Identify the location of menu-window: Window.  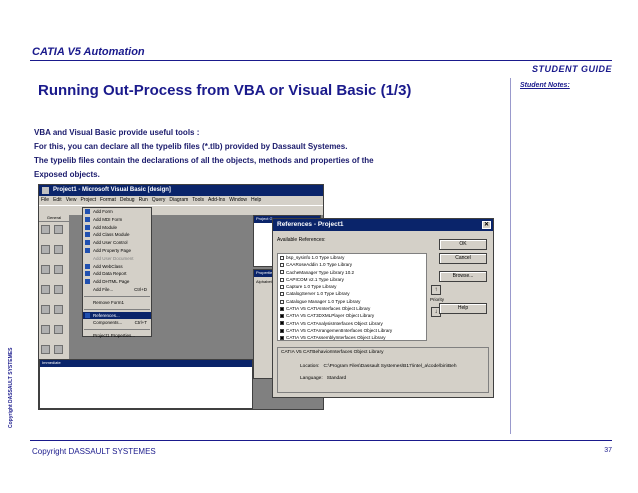
(238, 200).